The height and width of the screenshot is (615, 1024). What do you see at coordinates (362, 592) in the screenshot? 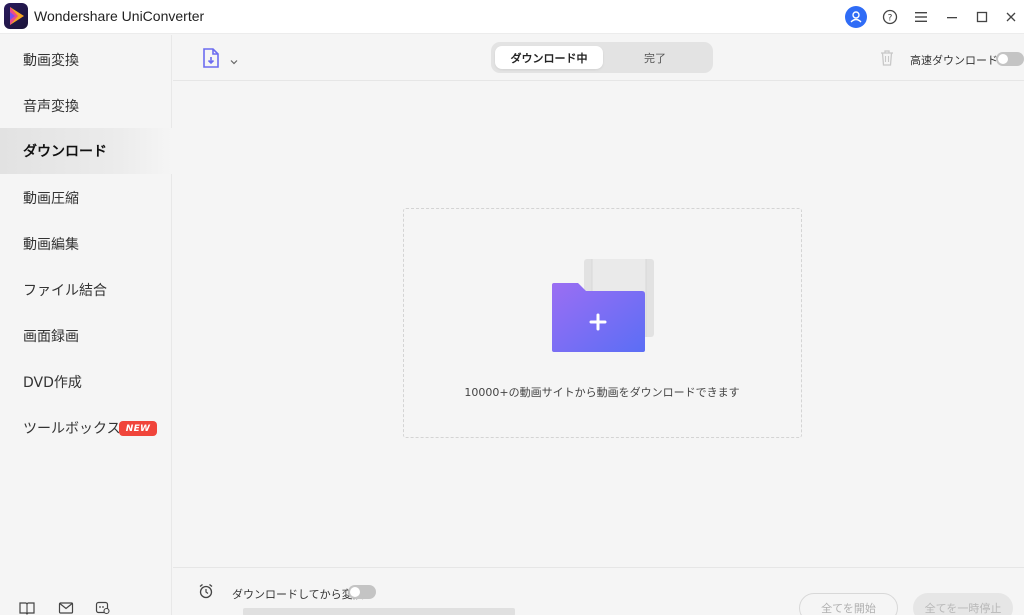
I see `convert-after-download-toggle` at bounding box center [362, 592].